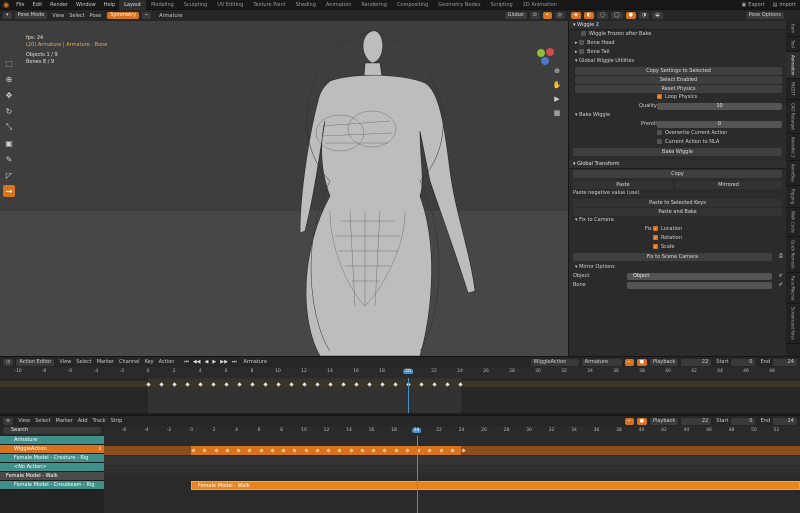 The height and width of the screenshot is (513, 800). I want to click on pivot-icon: ⊙, so click(534, 15).